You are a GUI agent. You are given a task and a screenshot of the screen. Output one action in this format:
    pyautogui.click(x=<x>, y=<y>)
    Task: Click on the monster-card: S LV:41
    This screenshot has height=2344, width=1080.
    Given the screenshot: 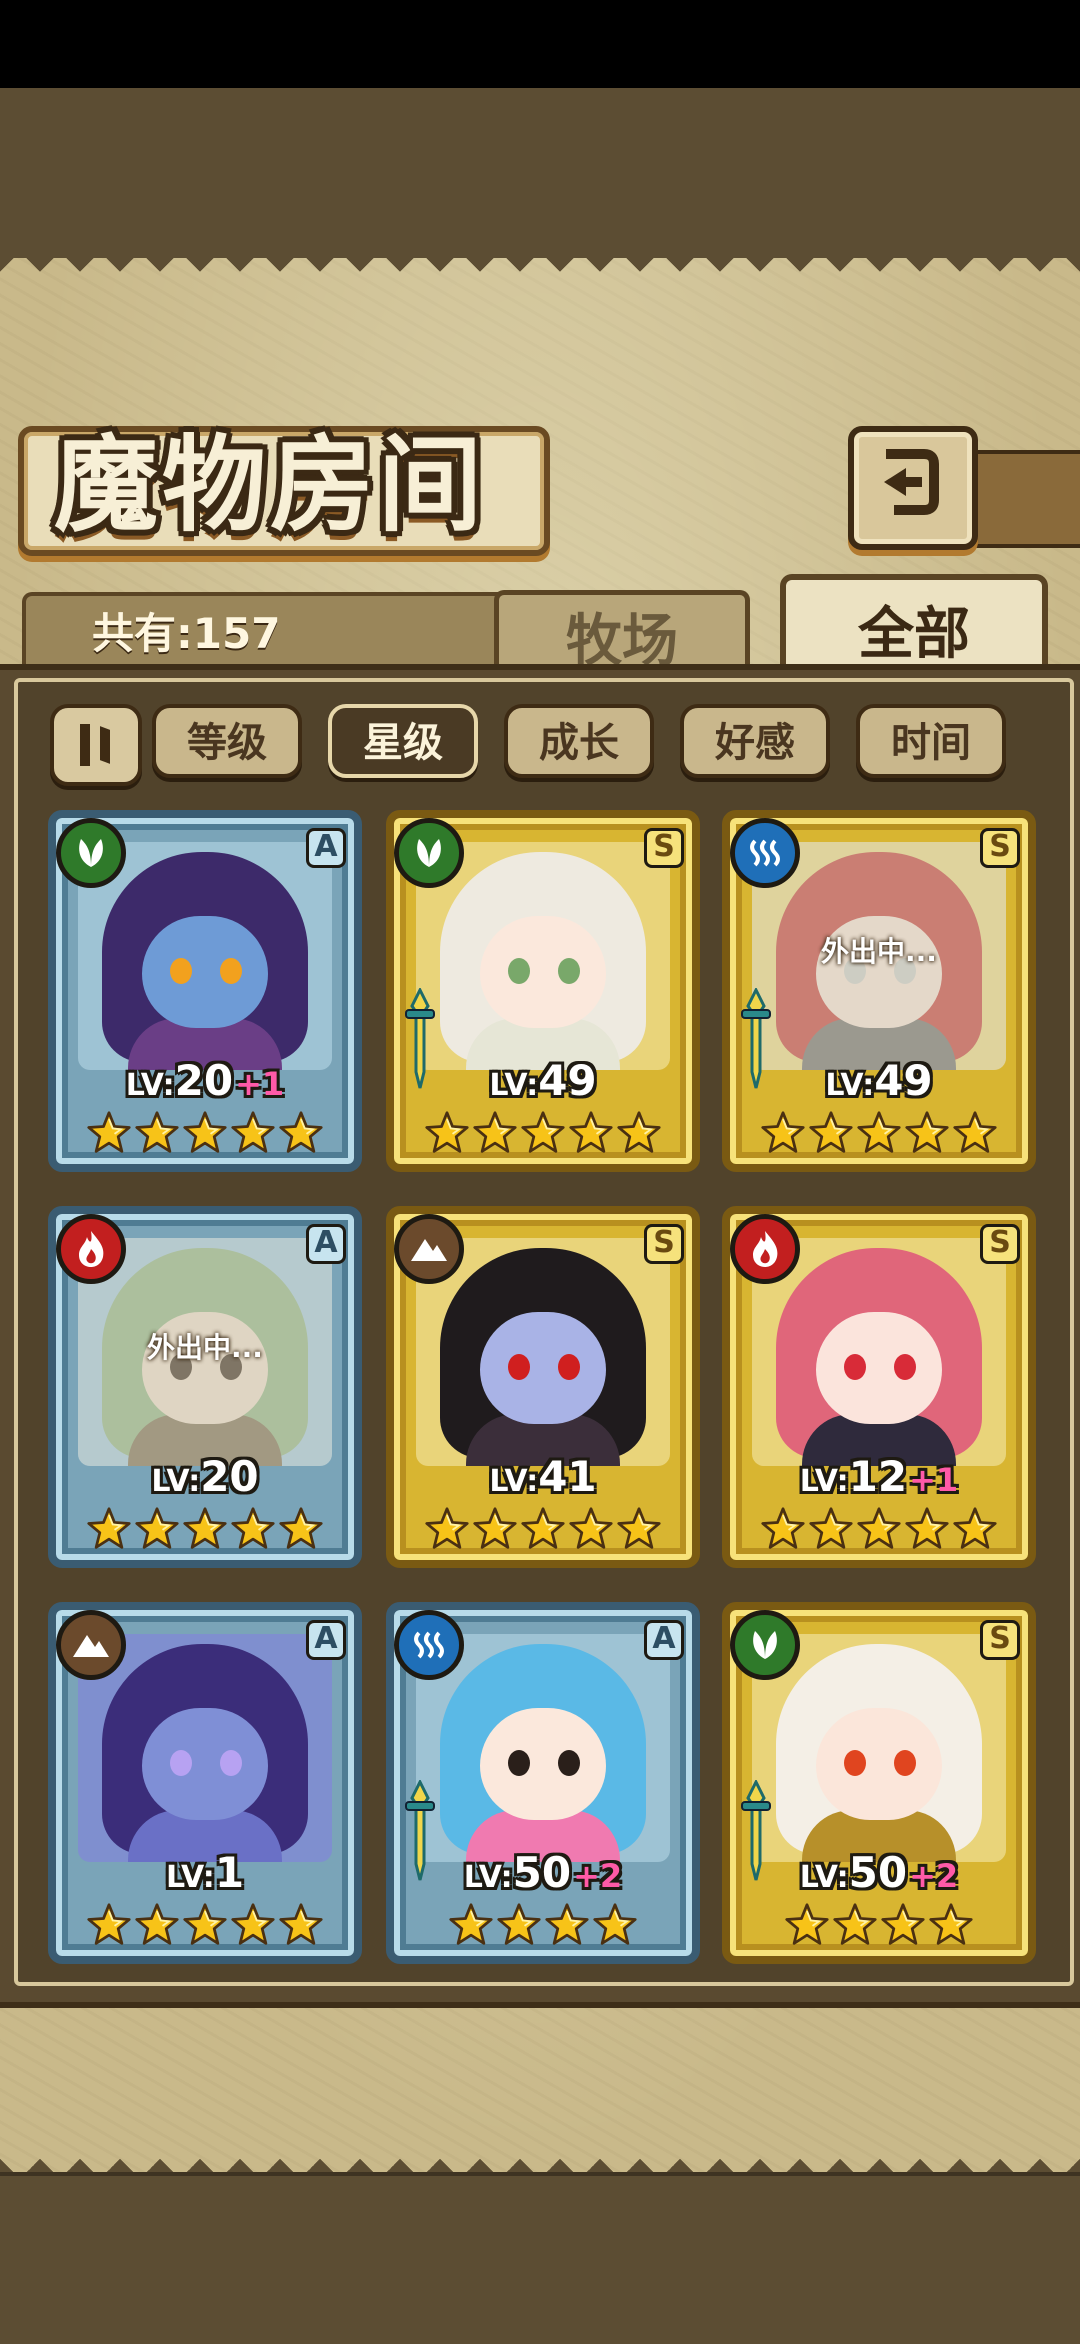 What is the action you would take?
    pyautogui.click(x=543, y=1387)
    